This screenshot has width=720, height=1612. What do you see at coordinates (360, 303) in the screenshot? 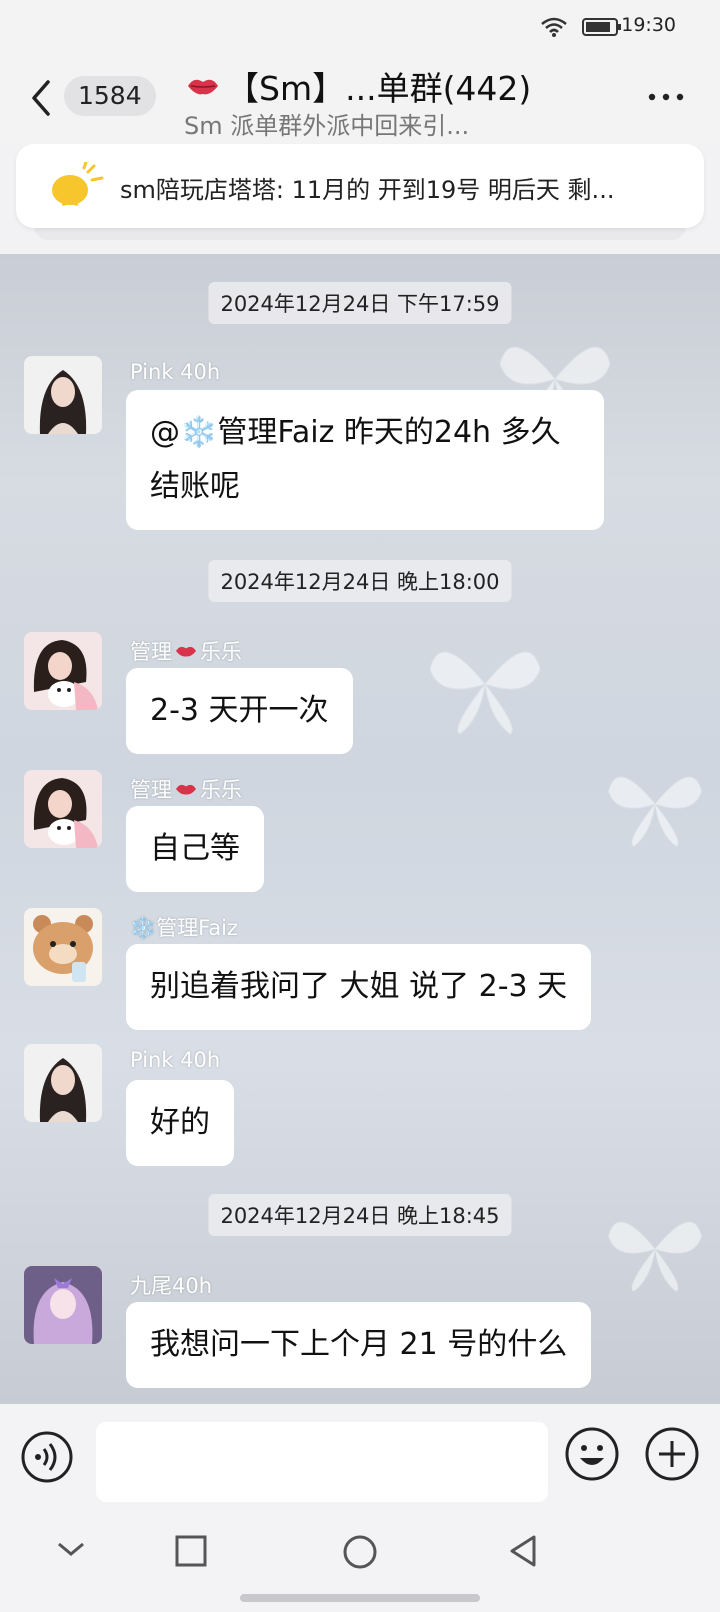
I see `timestamp: 2024年12月24日 下午17:59` at bounding box center [360, 303].